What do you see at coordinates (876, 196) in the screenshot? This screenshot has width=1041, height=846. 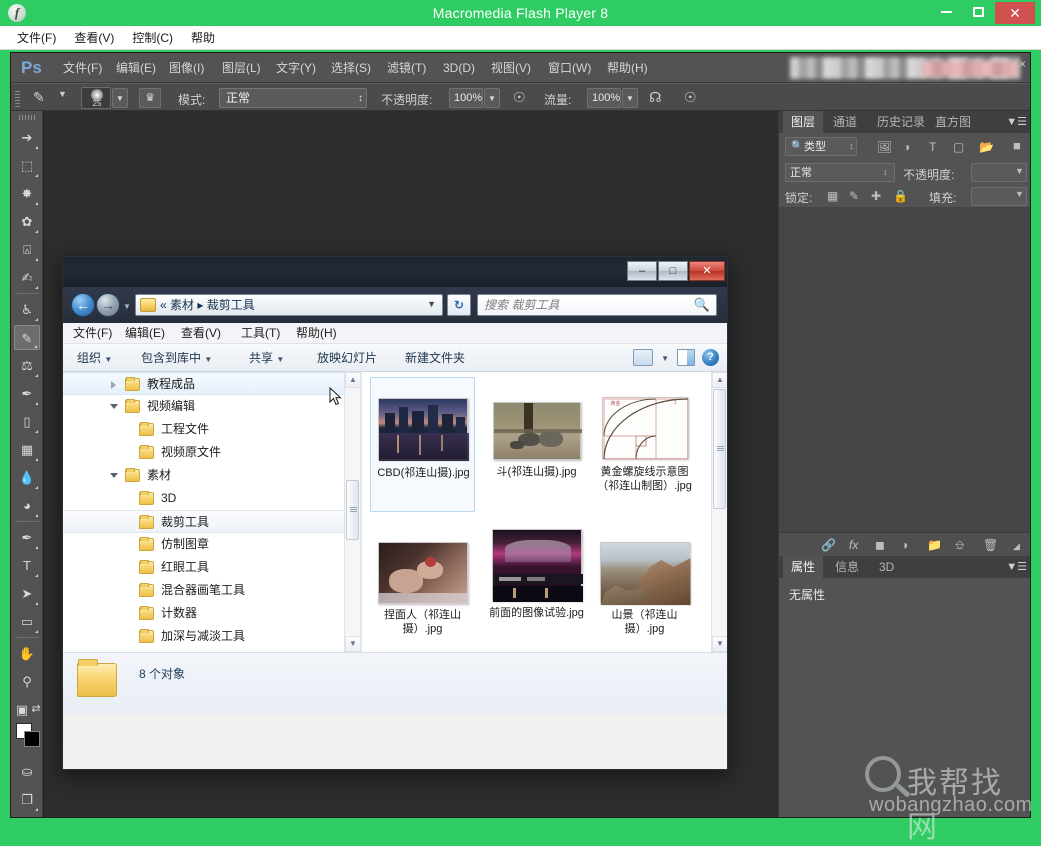 I see `lock-position-icon: ✚` at bounding box center [876, 196].